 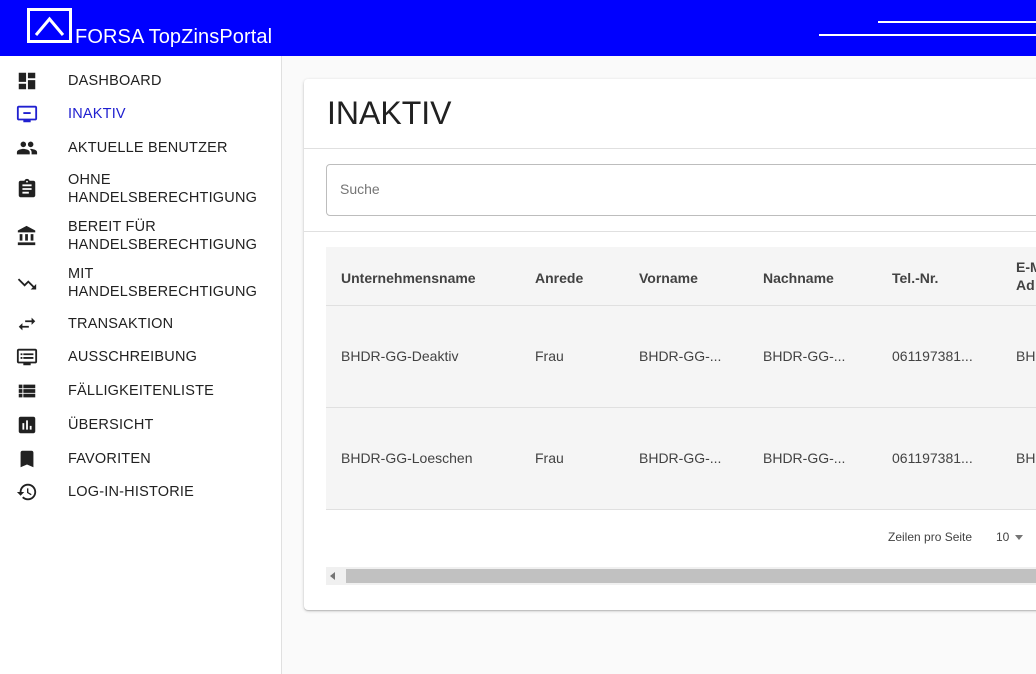 I want to click on sidebar-item-aktuelle-benutzer: AKTUELLE BENUTZER, so click(x=140, y=148).